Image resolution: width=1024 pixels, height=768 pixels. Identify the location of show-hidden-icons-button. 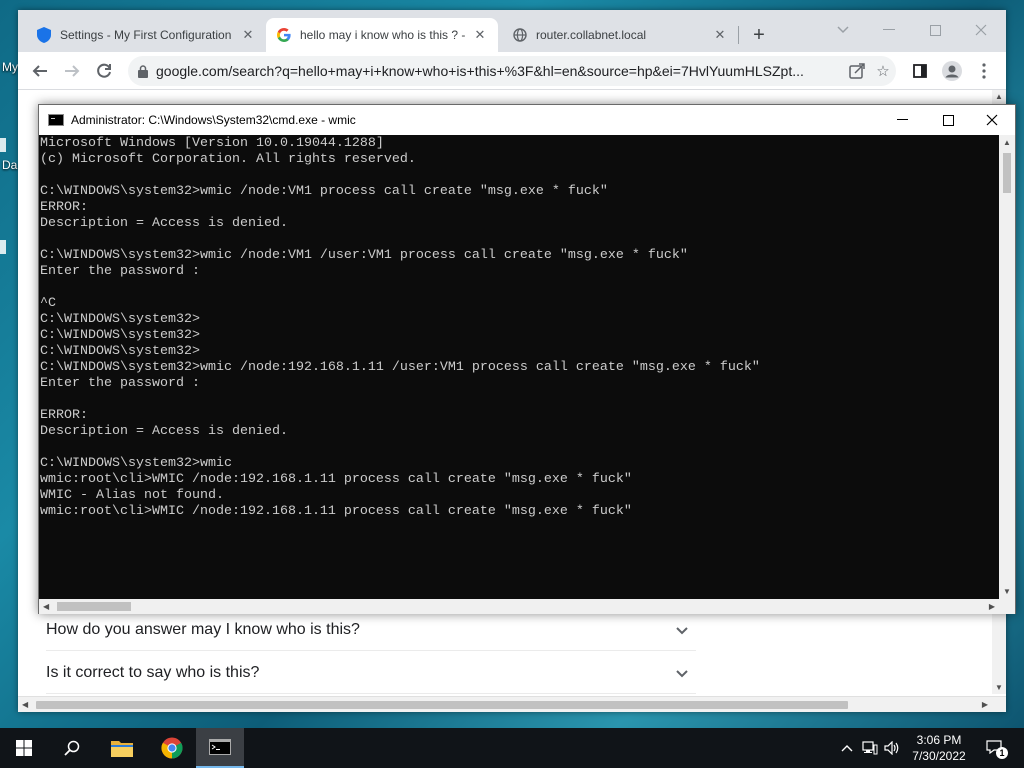
(847, 748).